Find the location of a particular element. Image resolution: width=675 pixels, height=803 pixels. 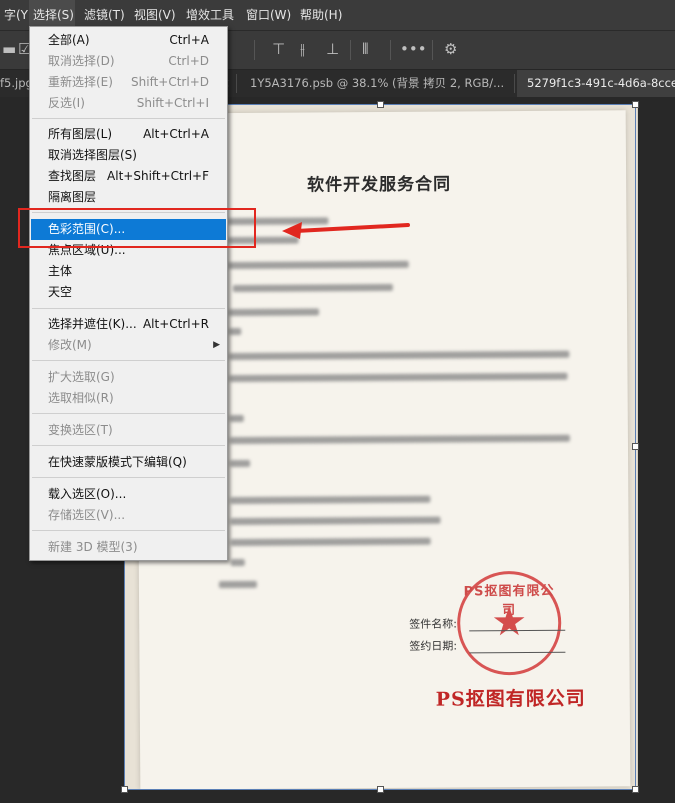

menu-item-inverse: 反选(I) Shift+Ctrl+I is located at coordinates (128, 103).